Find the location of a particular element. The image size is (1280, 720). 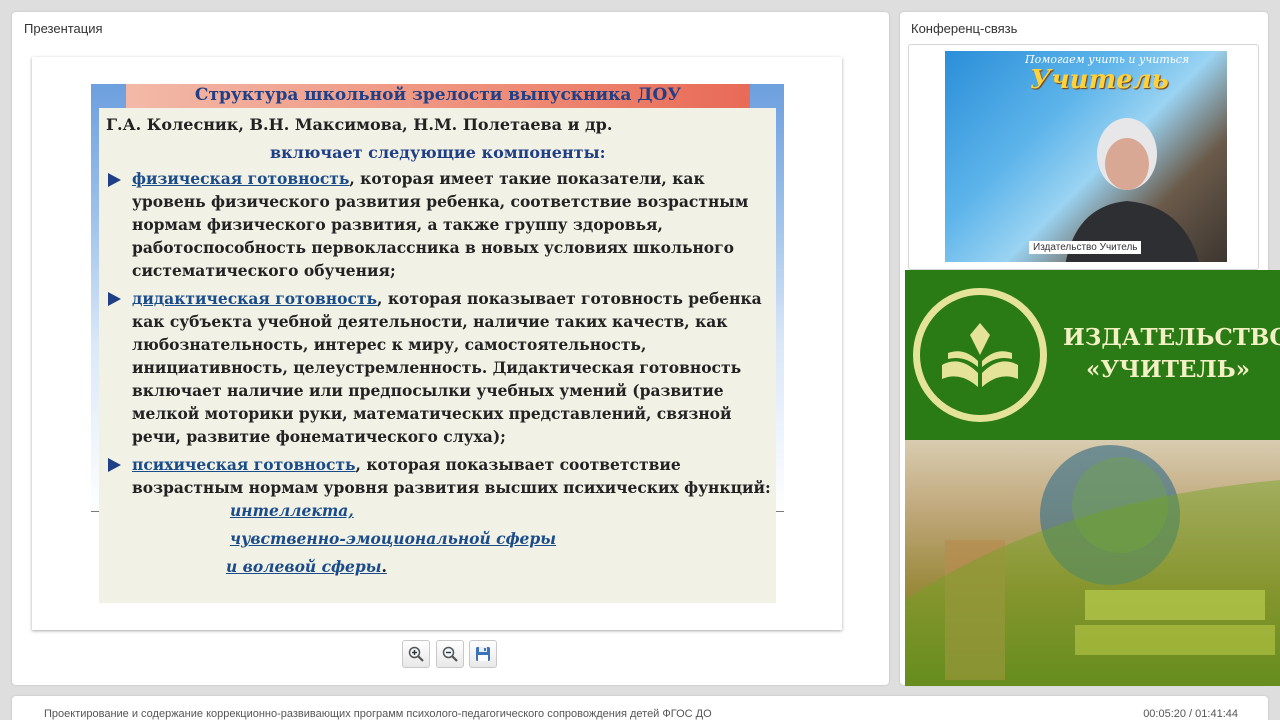

banner-title-line1: ИЗДАТЕЛЬСТВО is located at coordinates (1171, 337).